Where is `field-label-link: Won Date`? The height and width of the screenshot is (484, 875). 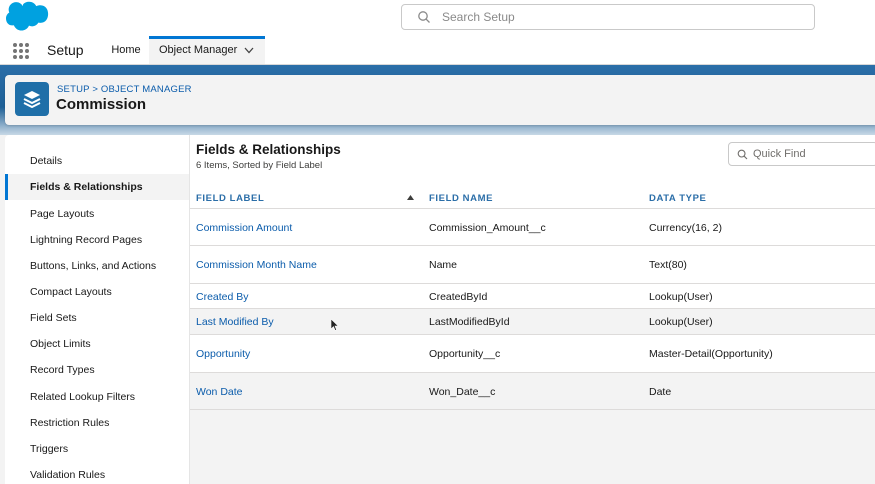
field-label-link: Won Date is located at coordinates (219, 392).